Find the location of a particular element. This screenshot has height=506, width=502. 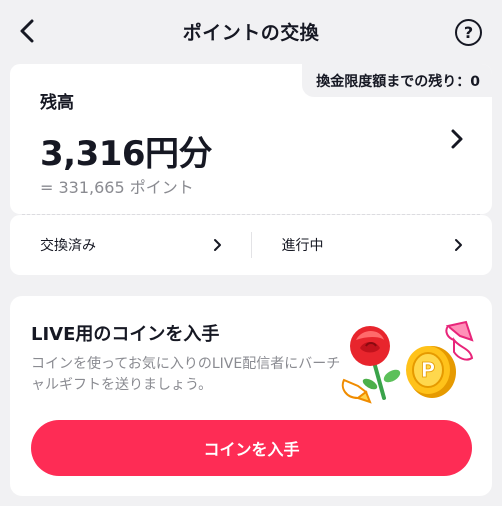

balance-label: 残高 is located at coordinates (57, 103).